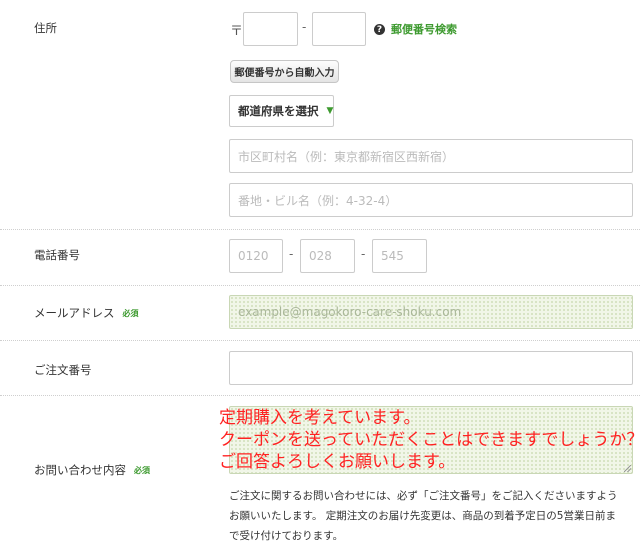 The width and height of the screenshot is (640, 557). Describe the element at coordinates (74, 313) in the screenshot. I see `email-label-text: メールアドレス` at that location.